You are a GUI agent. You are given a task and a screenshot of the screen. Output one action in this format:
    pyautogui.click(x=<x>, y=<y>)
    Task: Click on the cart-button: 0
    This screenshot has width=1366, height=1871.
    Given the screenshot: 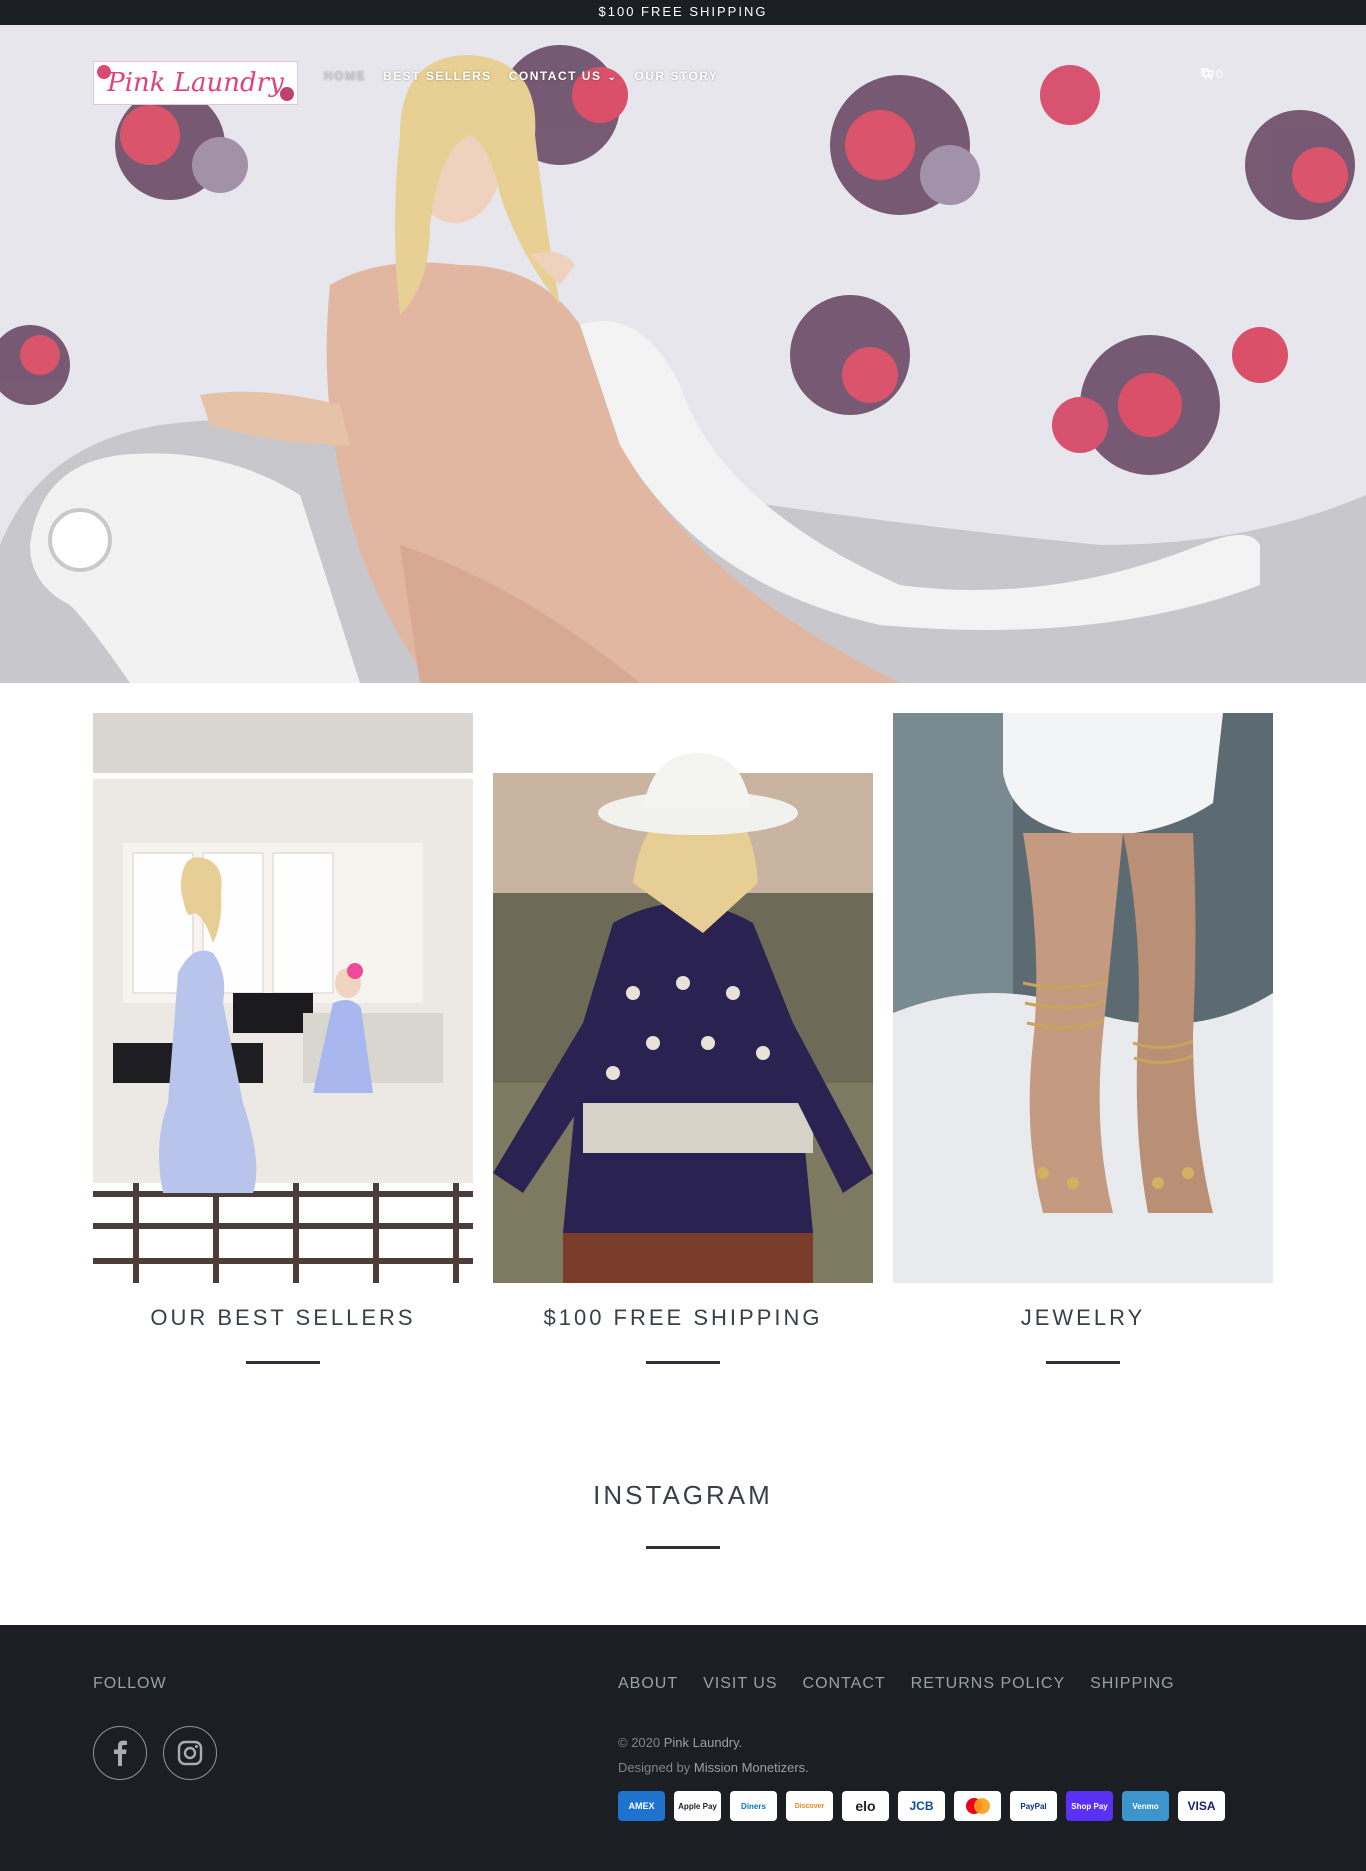 What is the action you would take?
    pyautogui.click(x=1212, y=74)
    